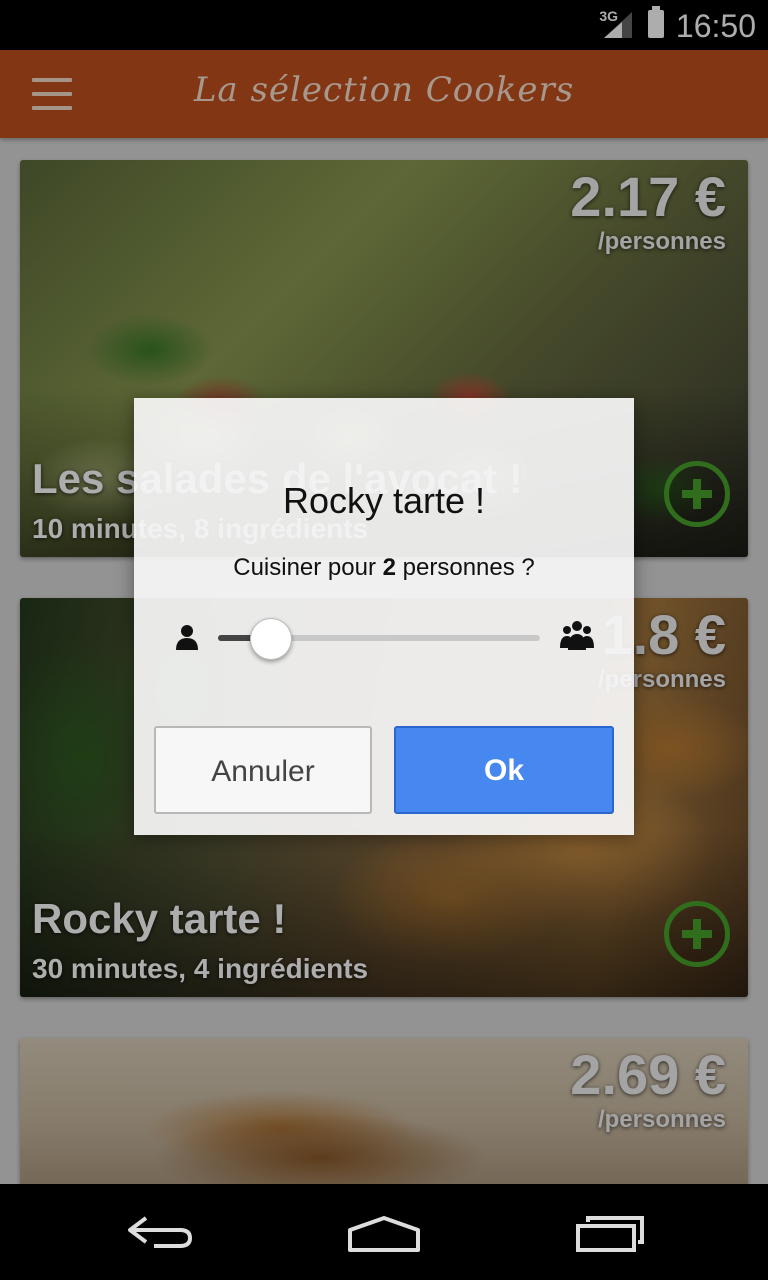 This screenshot has height=1280, width=768. Describe the element at coordinates (577, 635) in the screenshot. I see `group-icon` at that location.